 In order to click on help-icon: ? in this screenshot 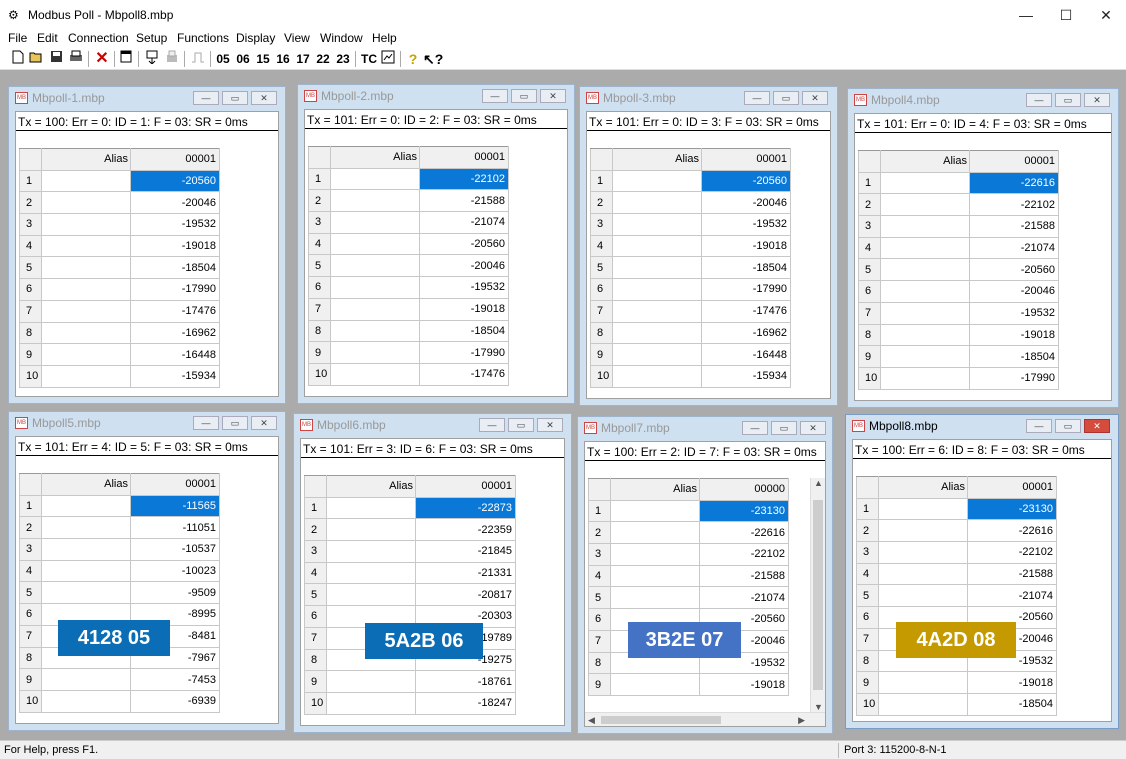, I will do `click(413, 59)`.